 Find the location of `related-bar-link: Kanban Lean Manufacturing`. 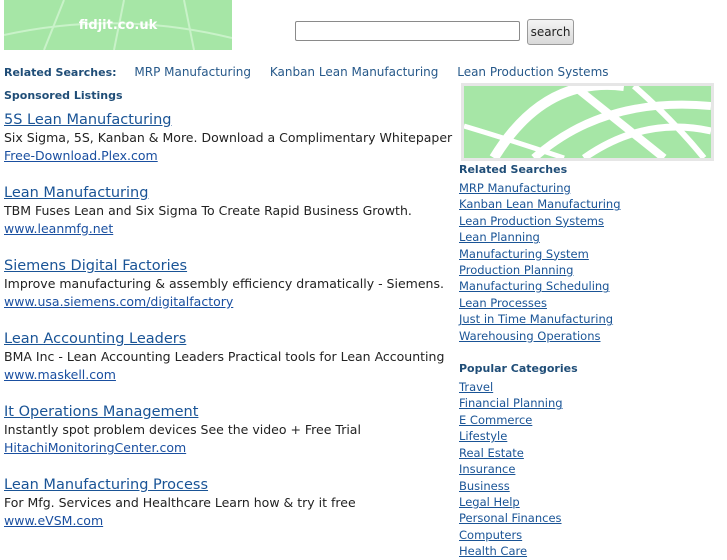

related-bar-link: Kanban Lean Manufacturing is located at coordinates (354, 72).